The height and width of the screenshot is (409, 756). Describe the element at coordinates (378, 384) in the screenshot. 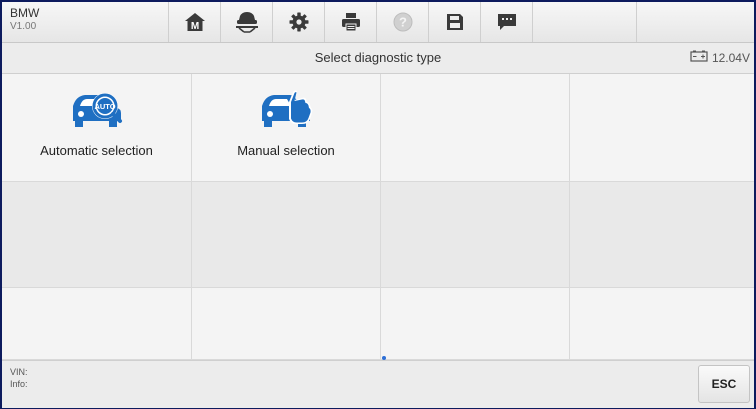

I see `footer-bar: VIN: Info: ESC` at that location.